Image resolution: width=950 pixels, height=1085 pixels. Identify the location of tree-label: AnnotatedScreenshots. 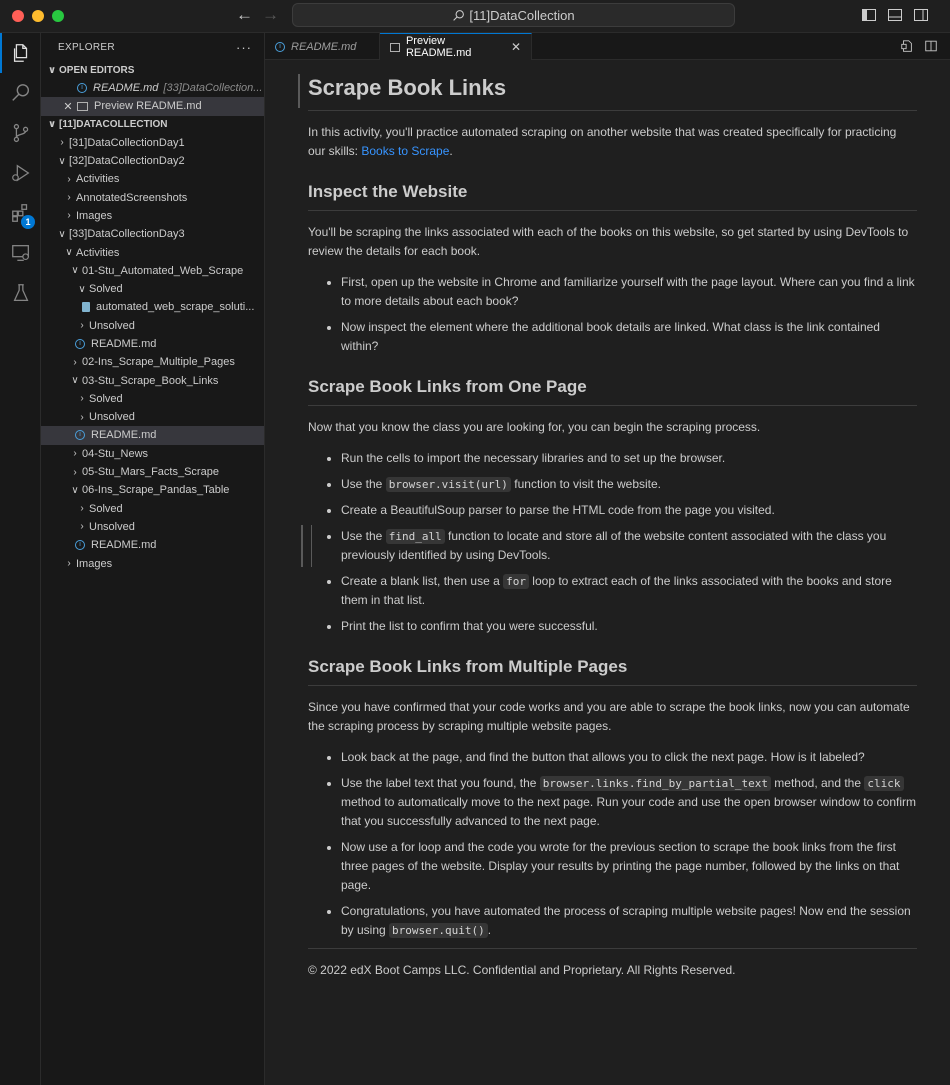
(132, 197).